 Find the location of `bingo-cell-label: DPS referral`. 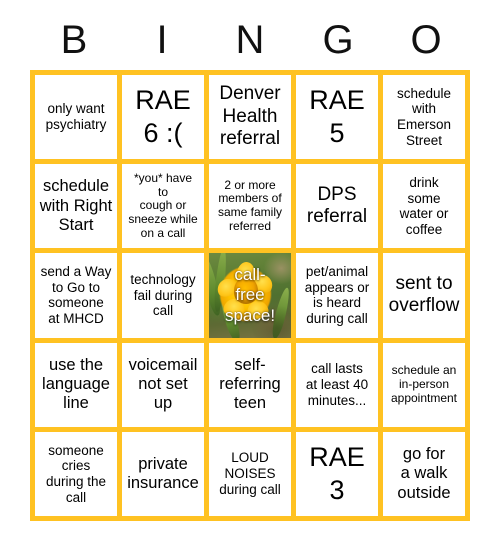

bingo-cell-label: DPS referral is located at coordinates (337, 205).